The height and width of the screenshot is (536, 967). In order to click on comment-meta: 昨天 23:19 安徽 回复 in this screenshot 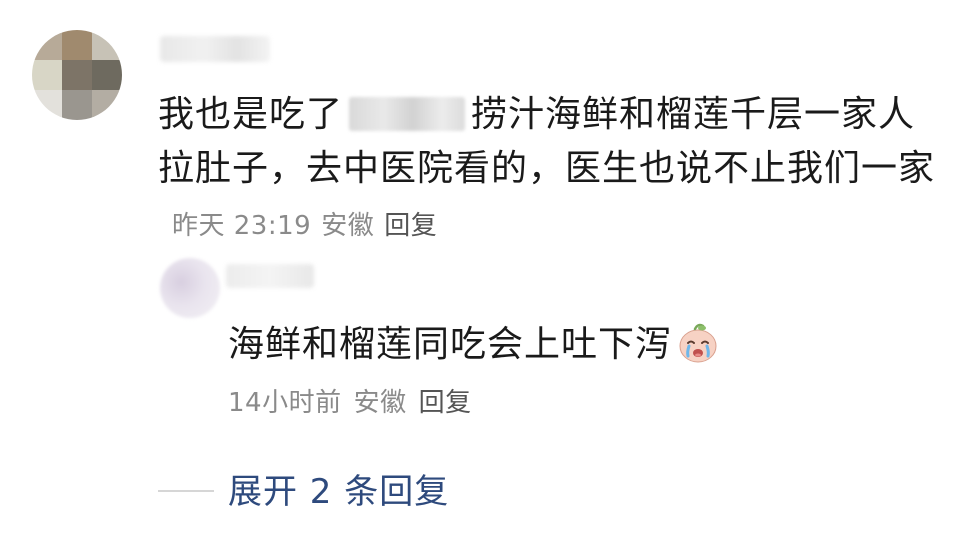, I will do `click(304, 226)`.